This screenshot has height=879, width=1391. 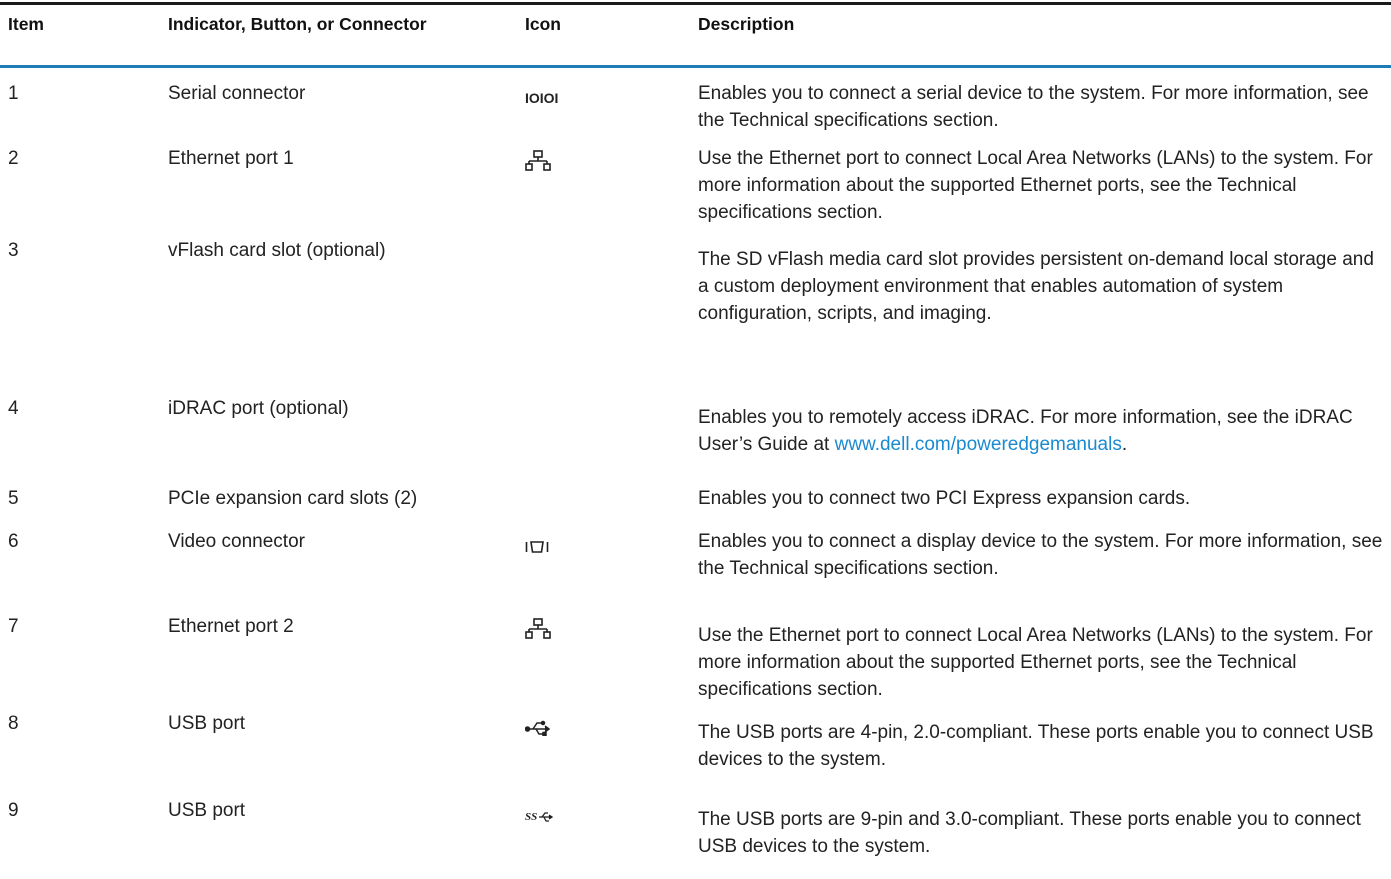 I want to click on row-connector-name: PCIe expansion card slots (2), so click(x=293, y=498).